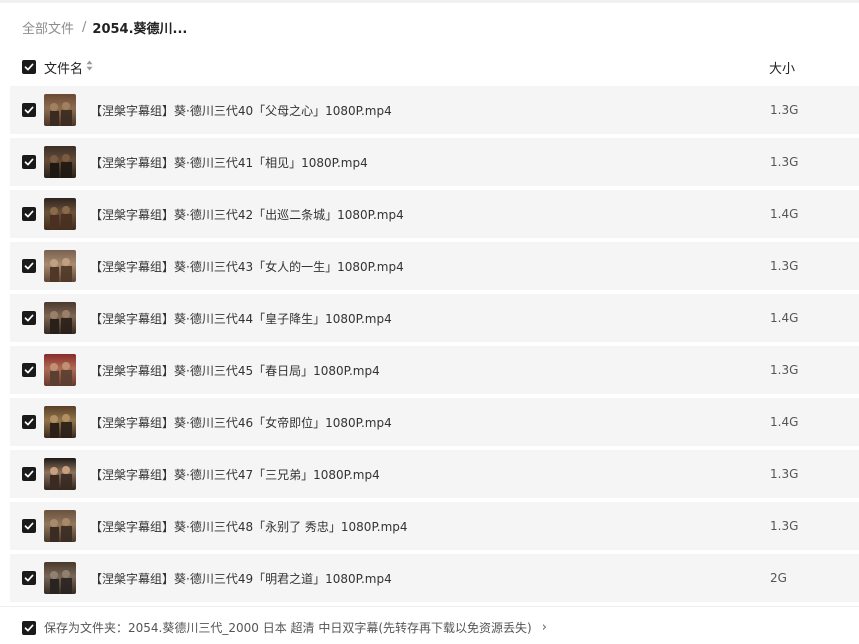  Describe the element at coordinates (429, 67) in the screenshot. I see `file-list-header: 文件名 大小` at that location.